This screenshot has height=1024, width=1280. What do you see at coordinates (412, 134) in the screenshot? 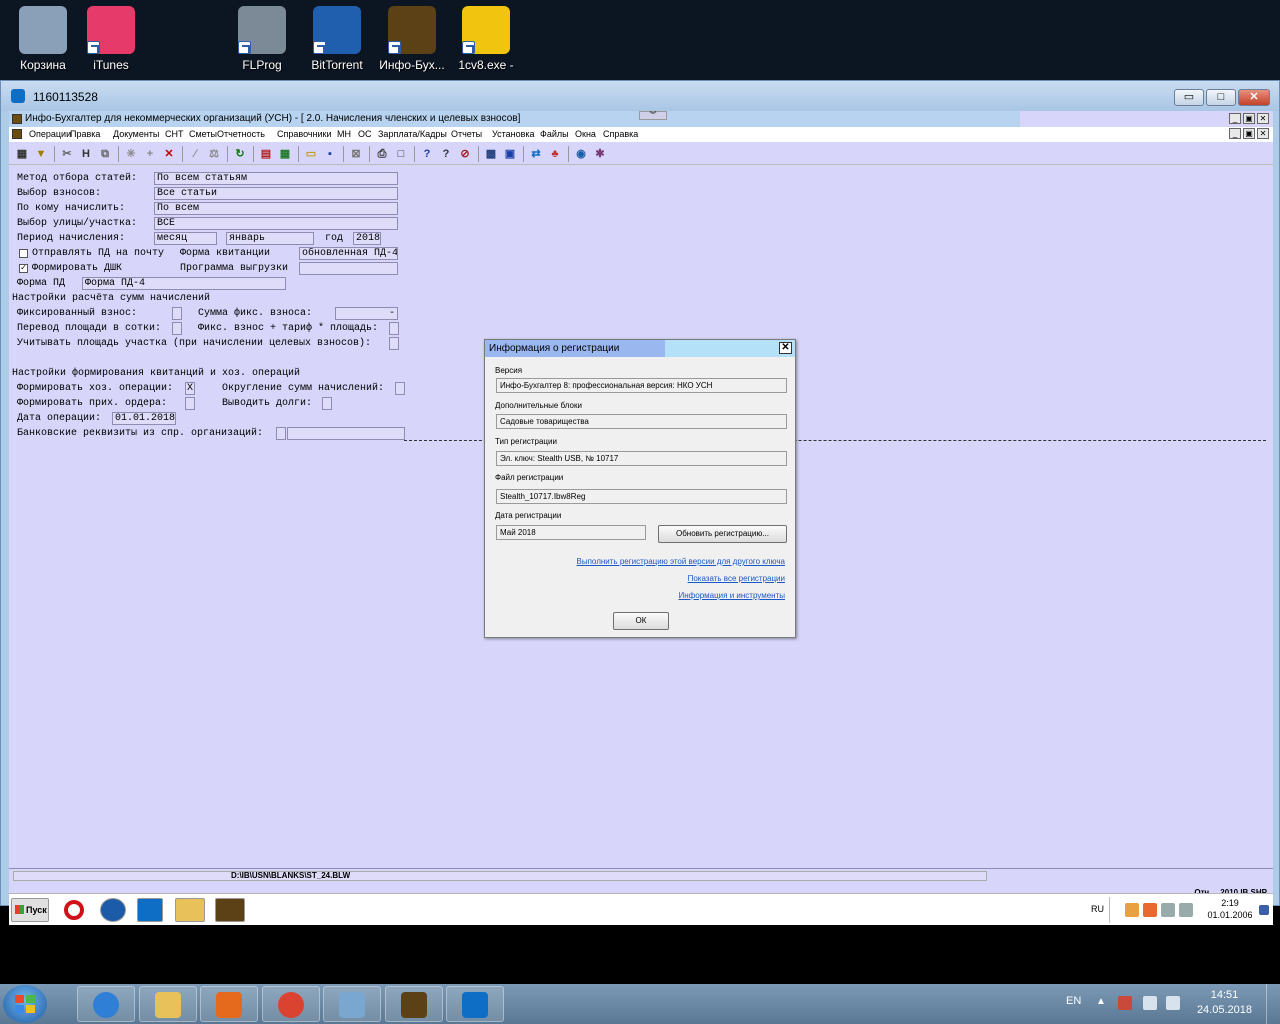
I see `menu-item-9: Зарплата/Кадры` at bounding box center [412, 134].